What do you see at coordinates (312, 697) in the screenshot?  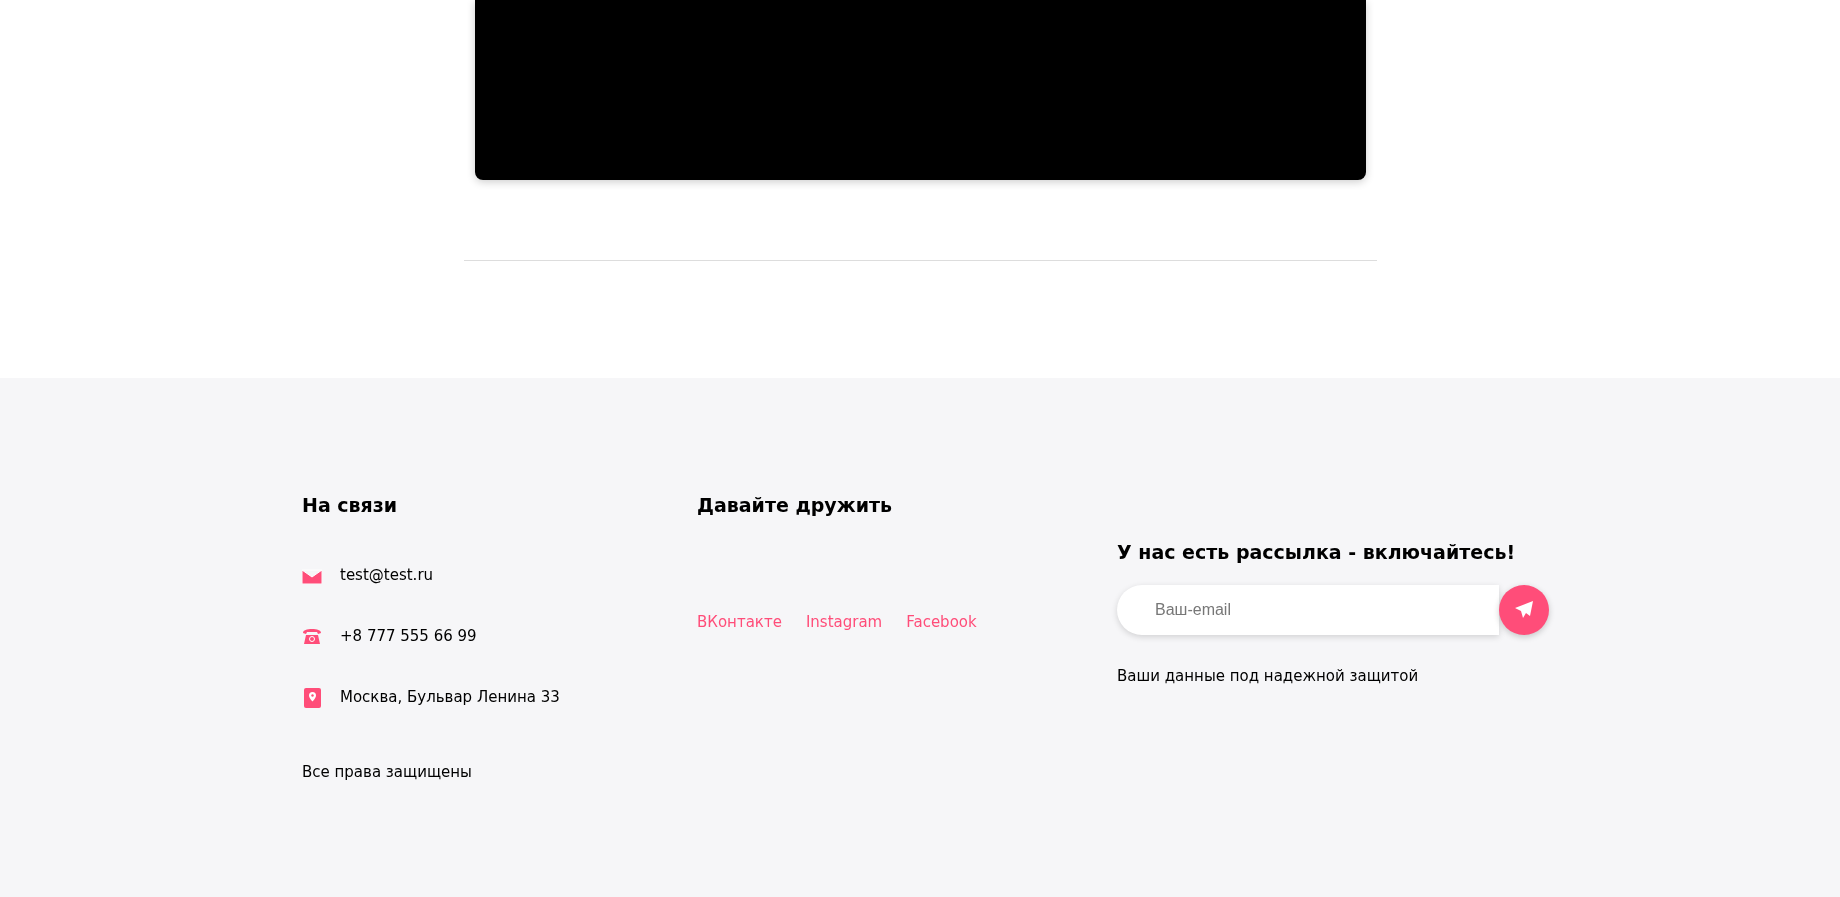 I see `map-pin-icon` at bounding box center [312, 697].